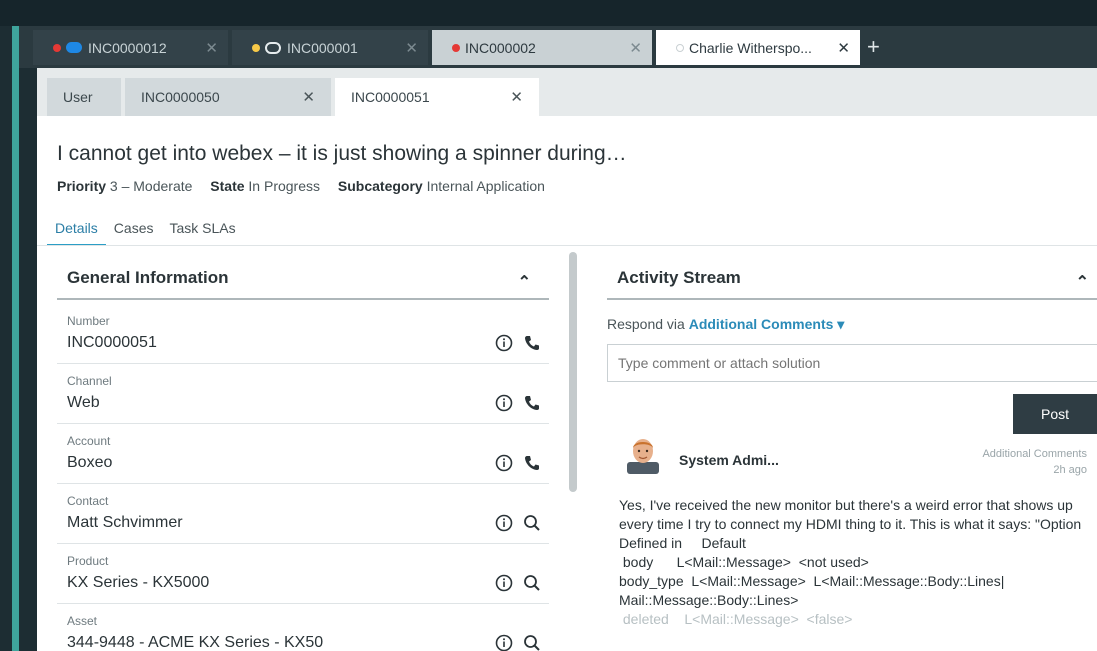 The height and width of the screenshot is (651, 1097). What do you see at coordinates (548, 13) in the screenshot?
I see `top-bar` at bounding box center [548, 13].